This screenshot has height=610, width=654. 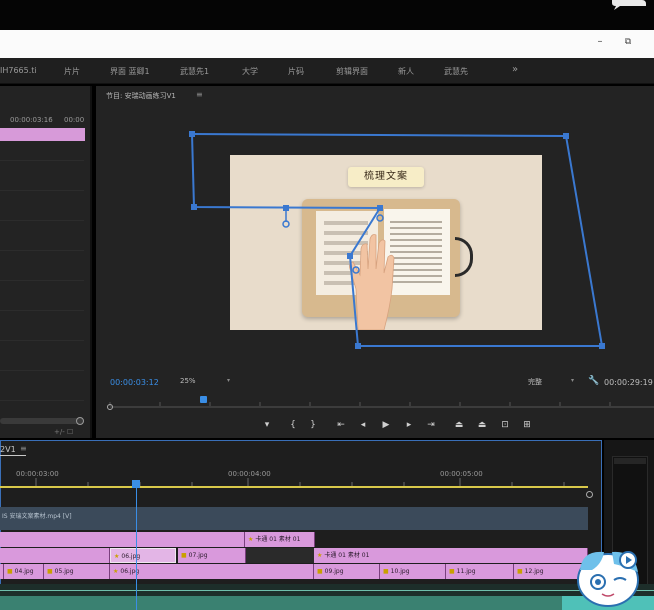 I want to click on settings-icon: ⊞, so click(x=527, y=425).